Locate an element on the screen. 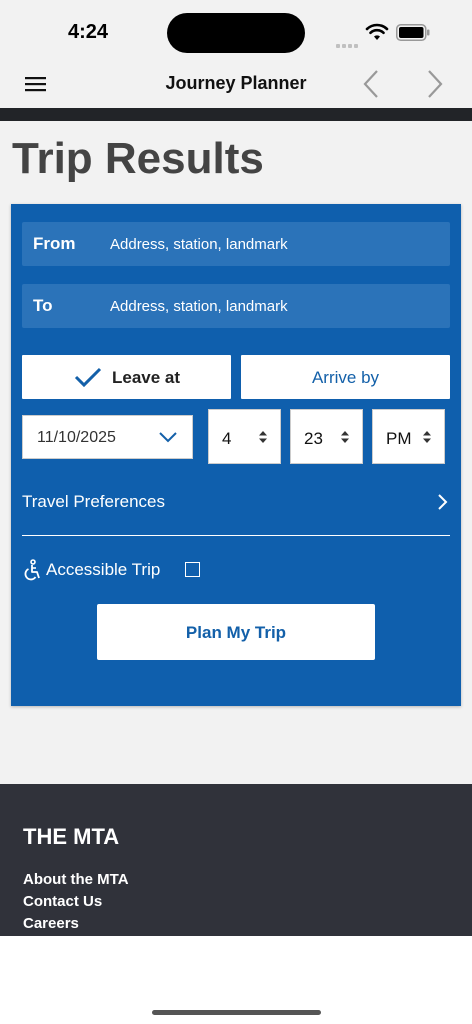 This screenshot has height=1024, width=472. ampm-select: PM is located at coordinates (408, 436).